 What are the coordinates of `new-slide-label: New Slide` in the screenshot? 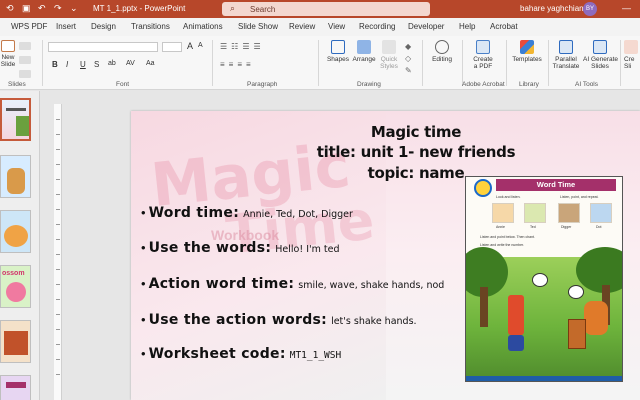 It's located at (8, 61).